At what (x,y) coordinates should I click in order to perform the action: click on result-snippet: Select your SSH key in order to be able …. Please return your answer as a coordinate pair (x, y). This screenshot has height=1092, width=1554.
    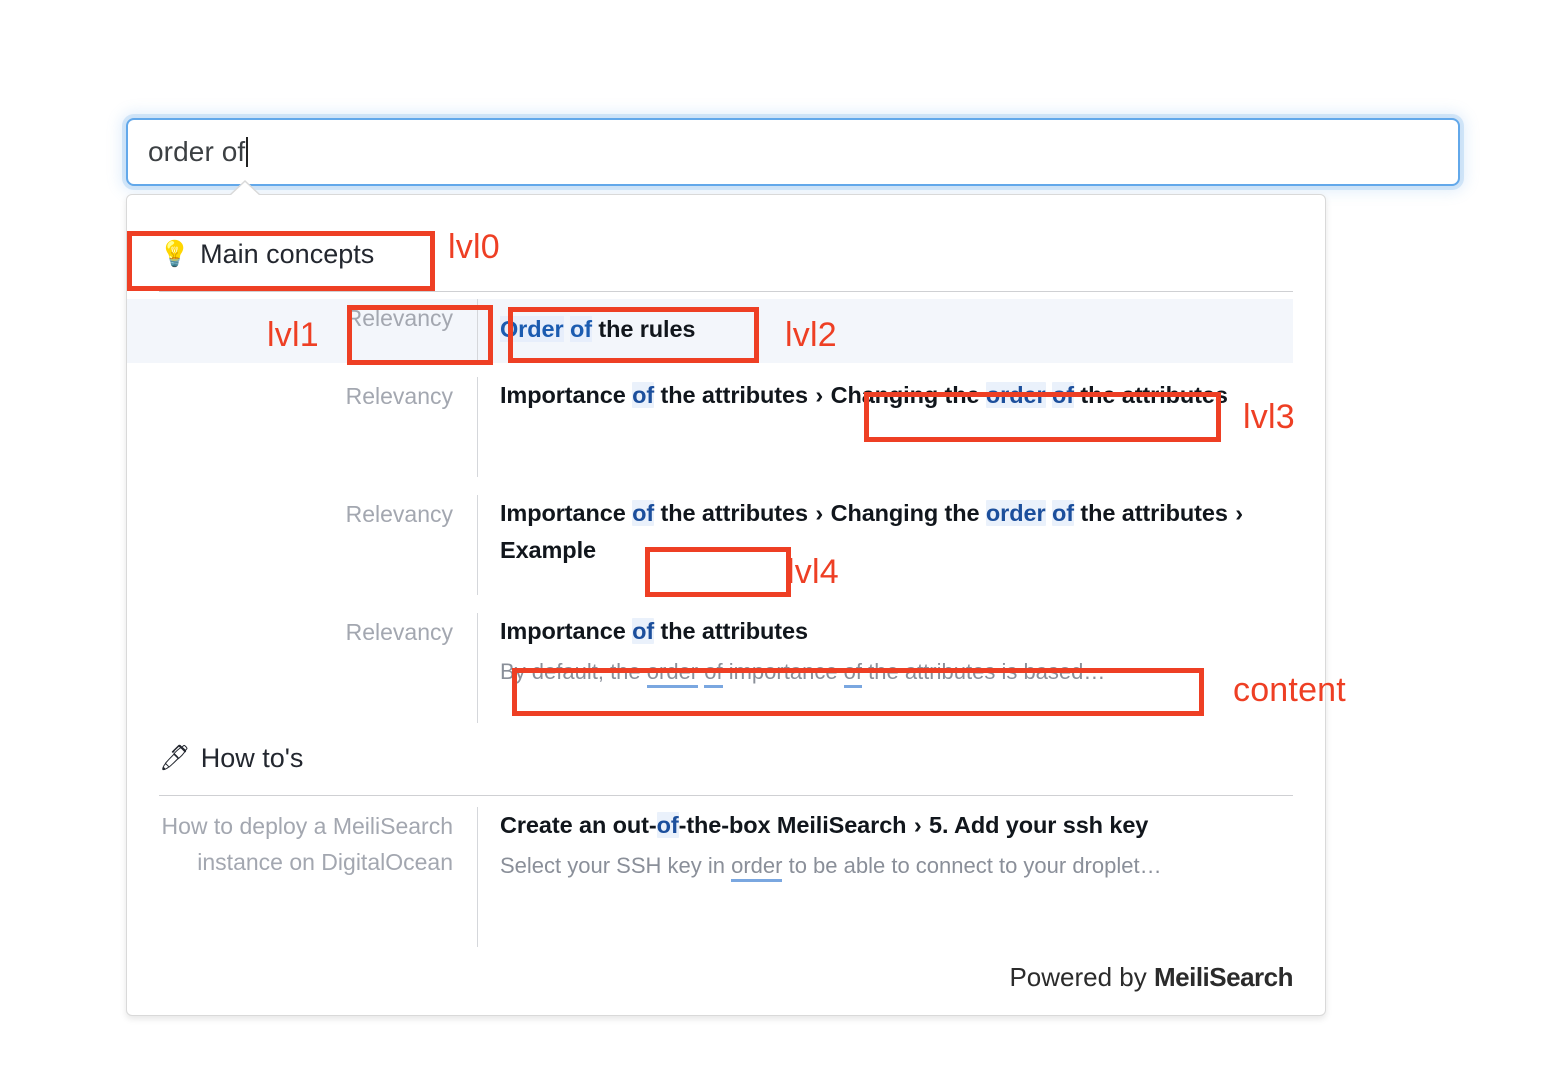
    Looking at the image, I should click on (896, 865).